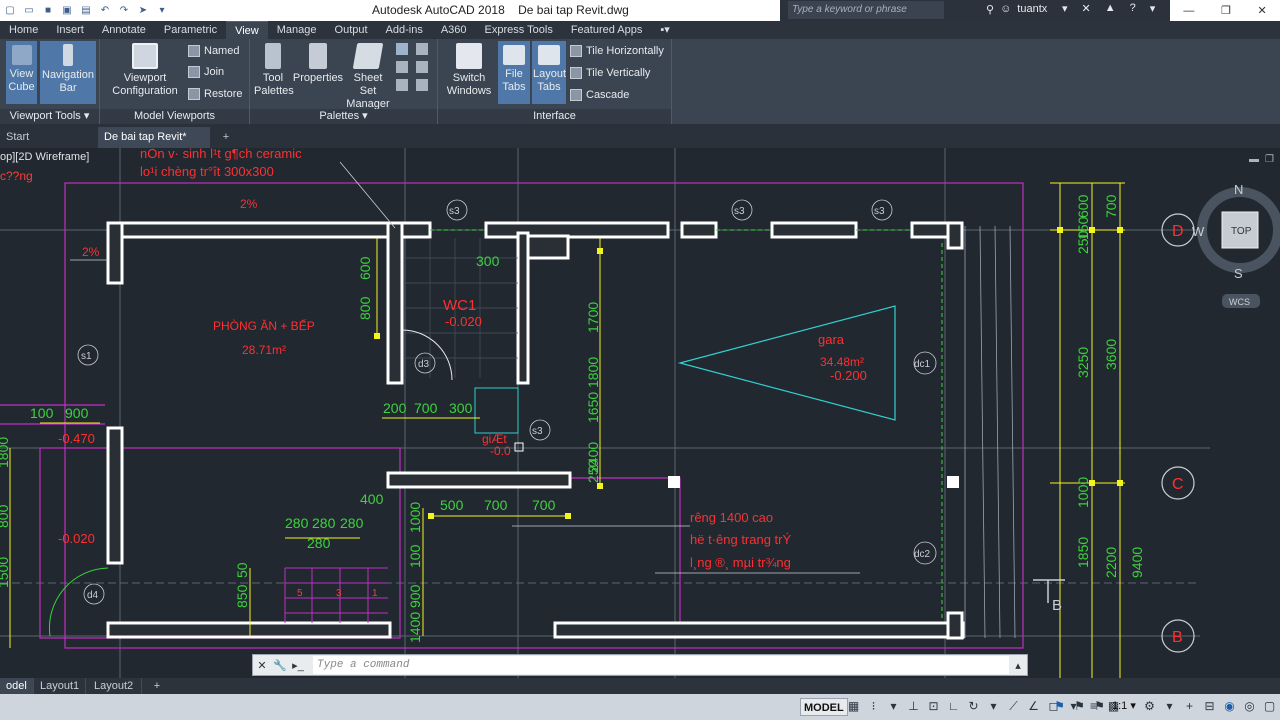 The height and width of the screenshot is (720, 1280). I want to click on tab-start: Start, so click(48, 137).